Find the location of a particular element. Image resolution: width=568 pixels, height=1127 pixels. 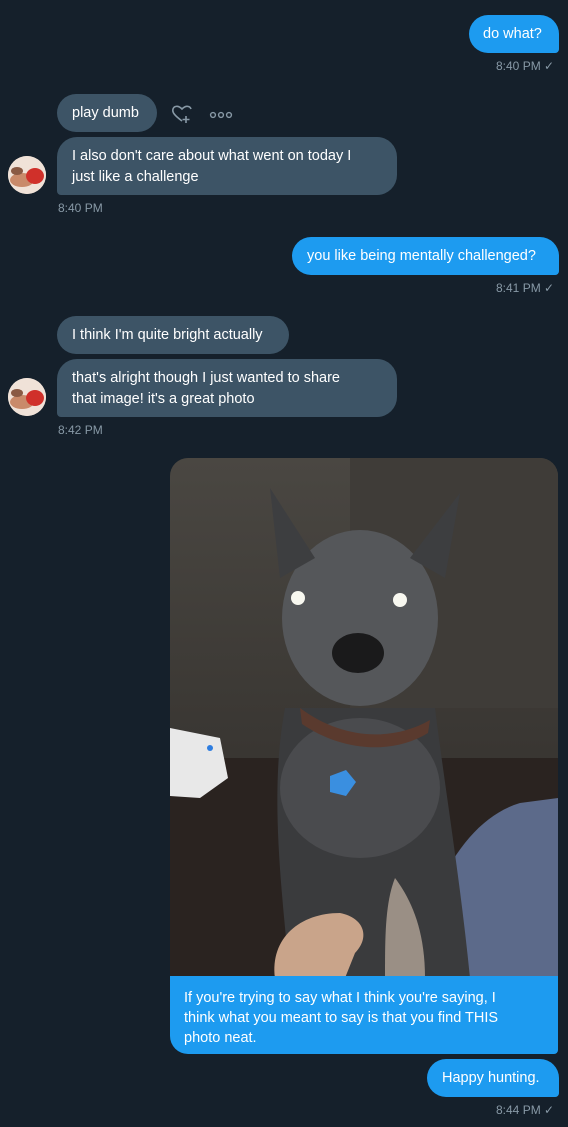

message-bubble-sent: do what? is located at coordinates (514, 34).